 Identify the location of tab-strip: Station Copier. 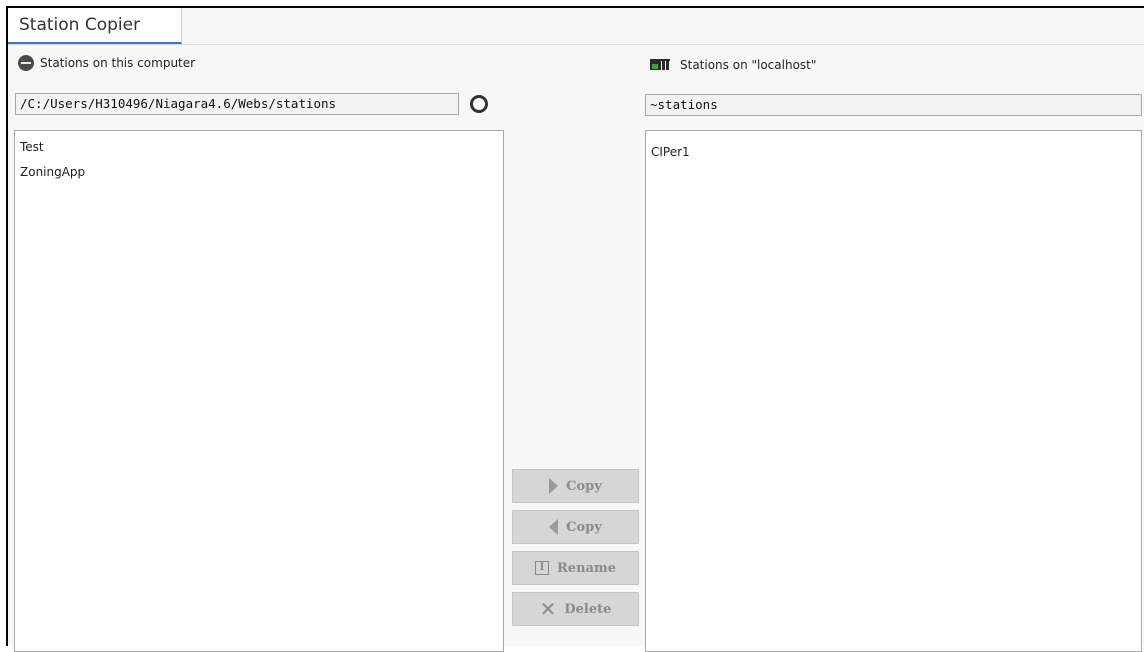
(576, 26).